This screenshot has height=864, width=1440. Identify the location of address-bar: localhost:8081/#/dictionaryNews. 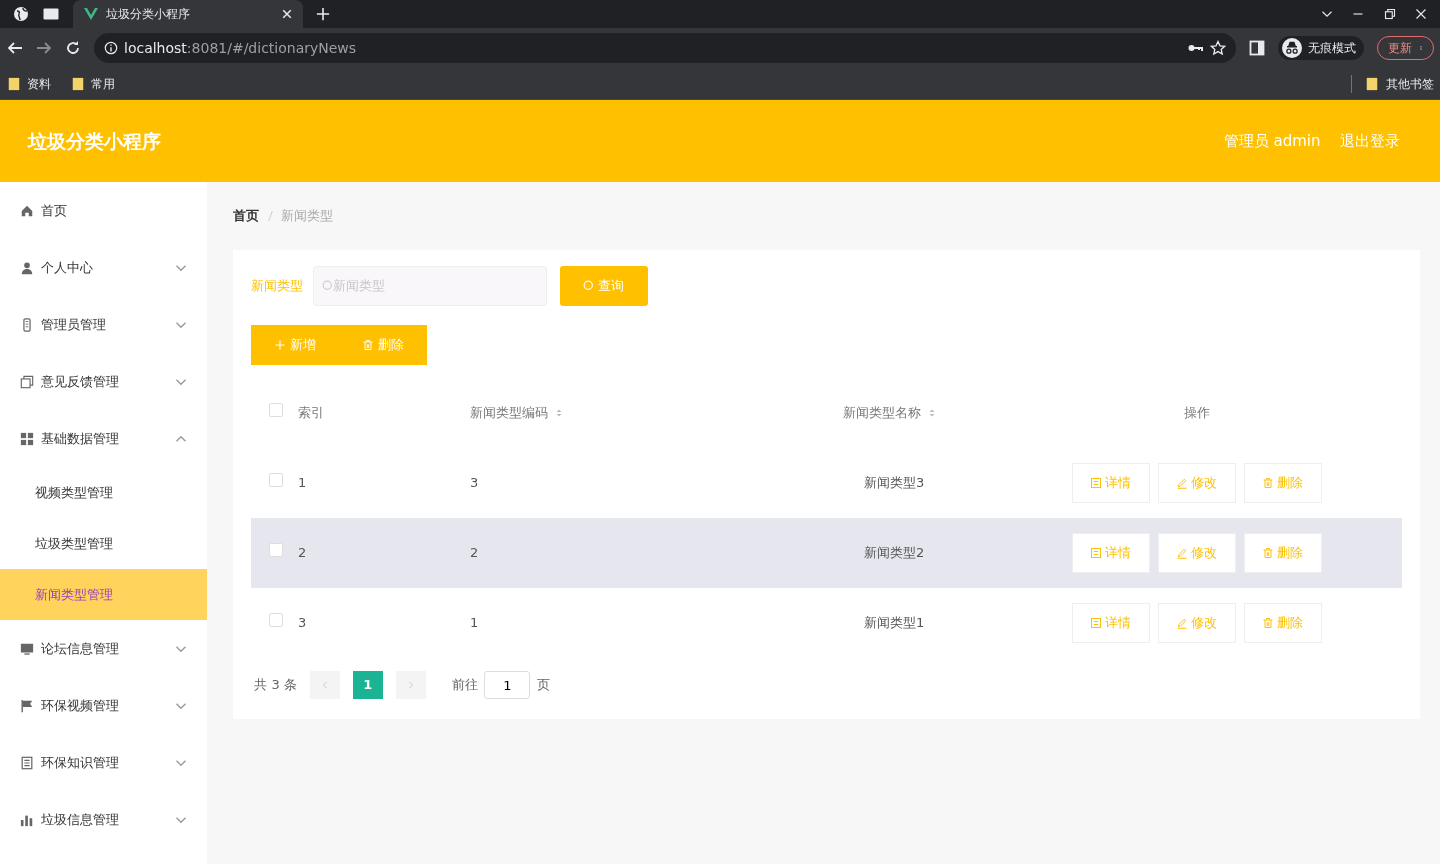
(664, 48).